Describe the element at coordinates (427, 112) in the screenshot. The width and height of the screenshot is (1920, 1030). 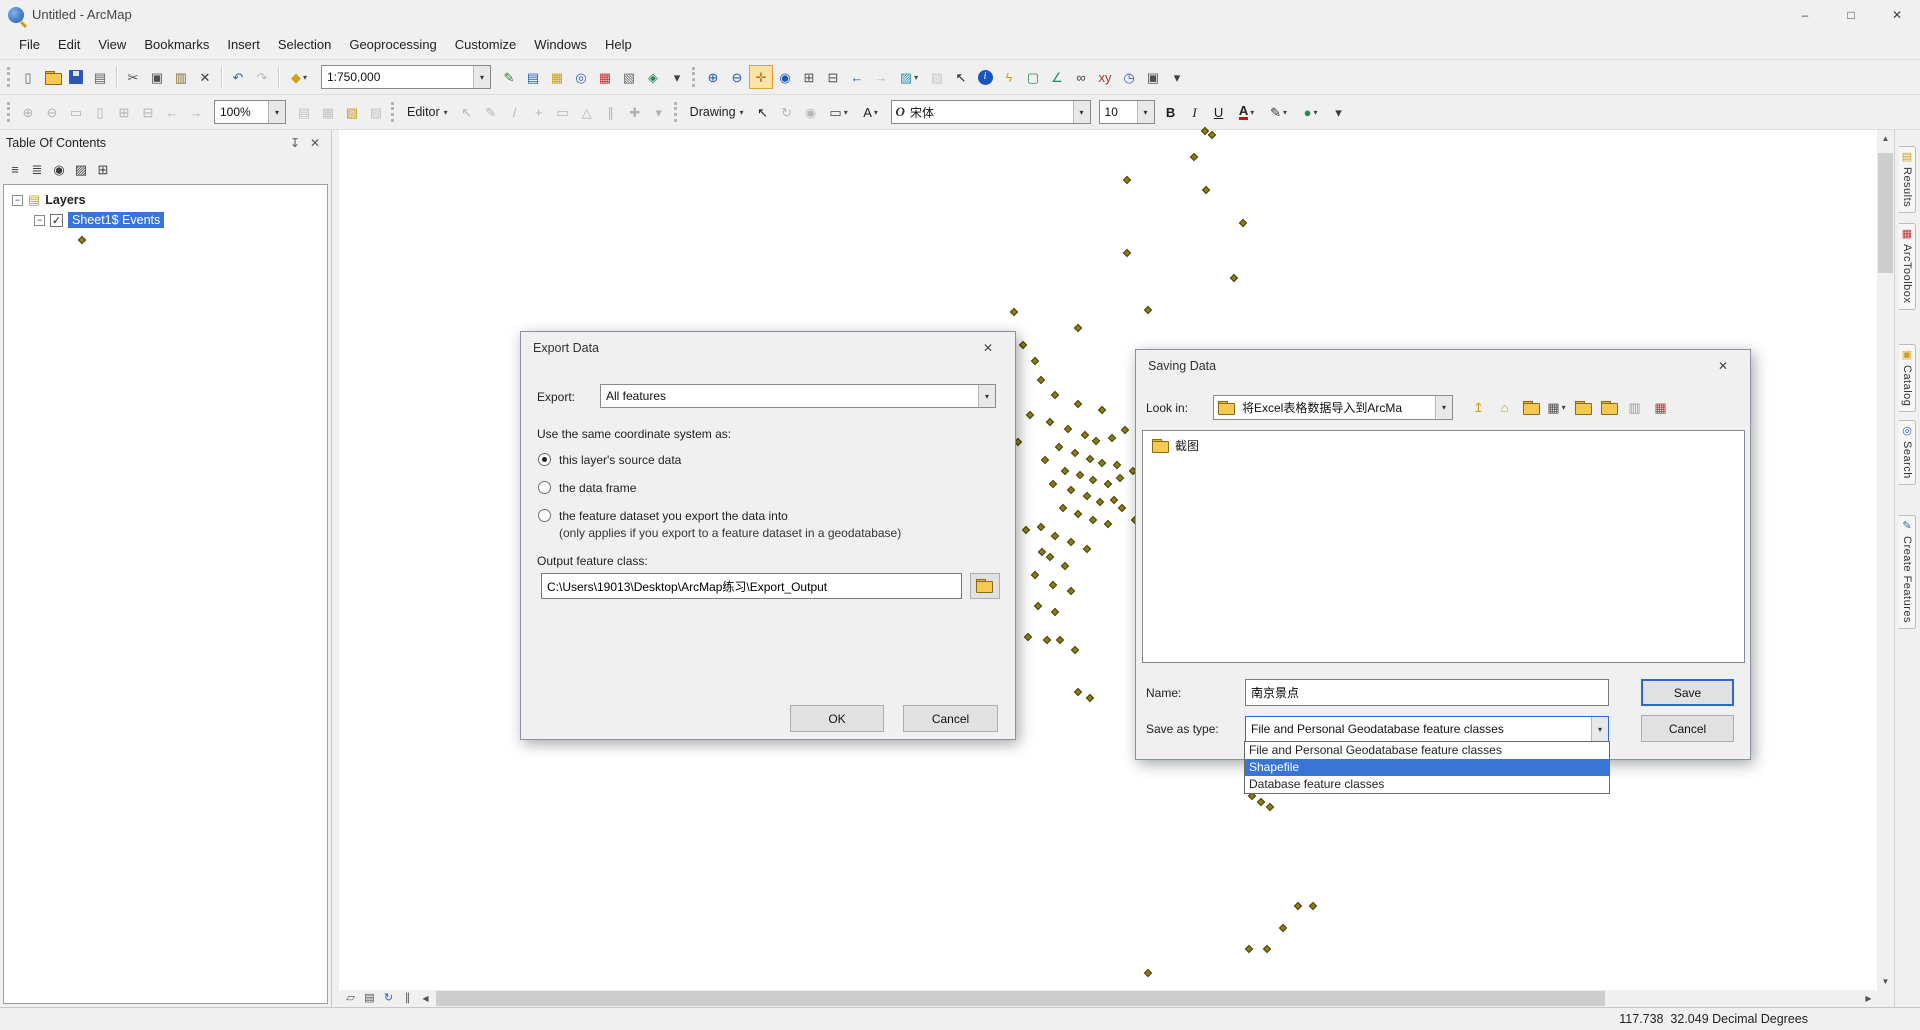
I see `editor-menu: Editor ▾` at that location.